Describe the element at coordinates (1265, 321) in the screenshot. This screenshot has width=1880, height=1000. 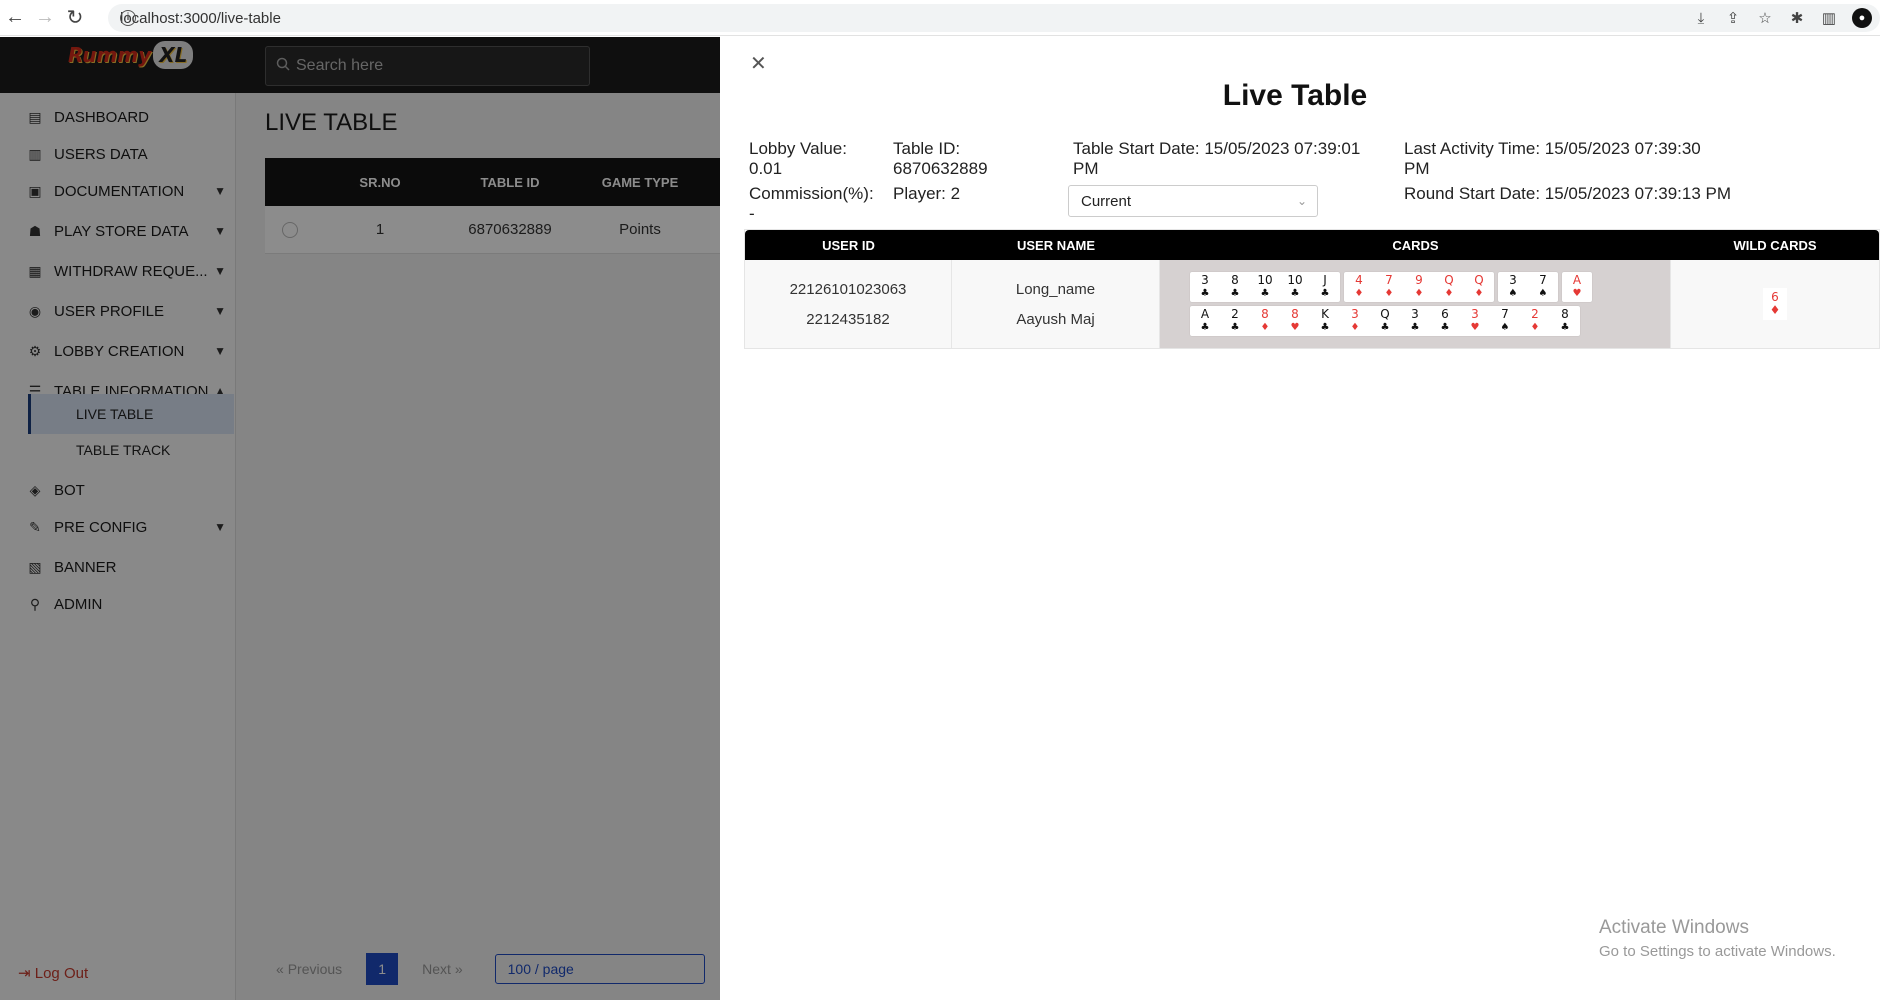
I see `playing-card: 8 ♦` at that location.